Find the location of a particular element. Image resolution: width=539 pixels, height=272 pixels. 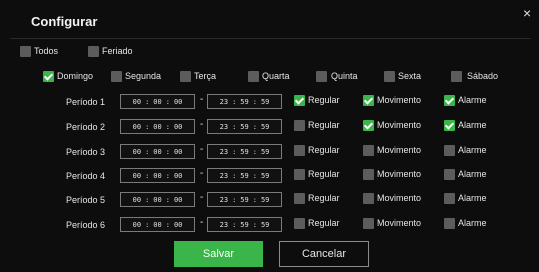

label-todos: Todos is located at coordinates (46, 51).